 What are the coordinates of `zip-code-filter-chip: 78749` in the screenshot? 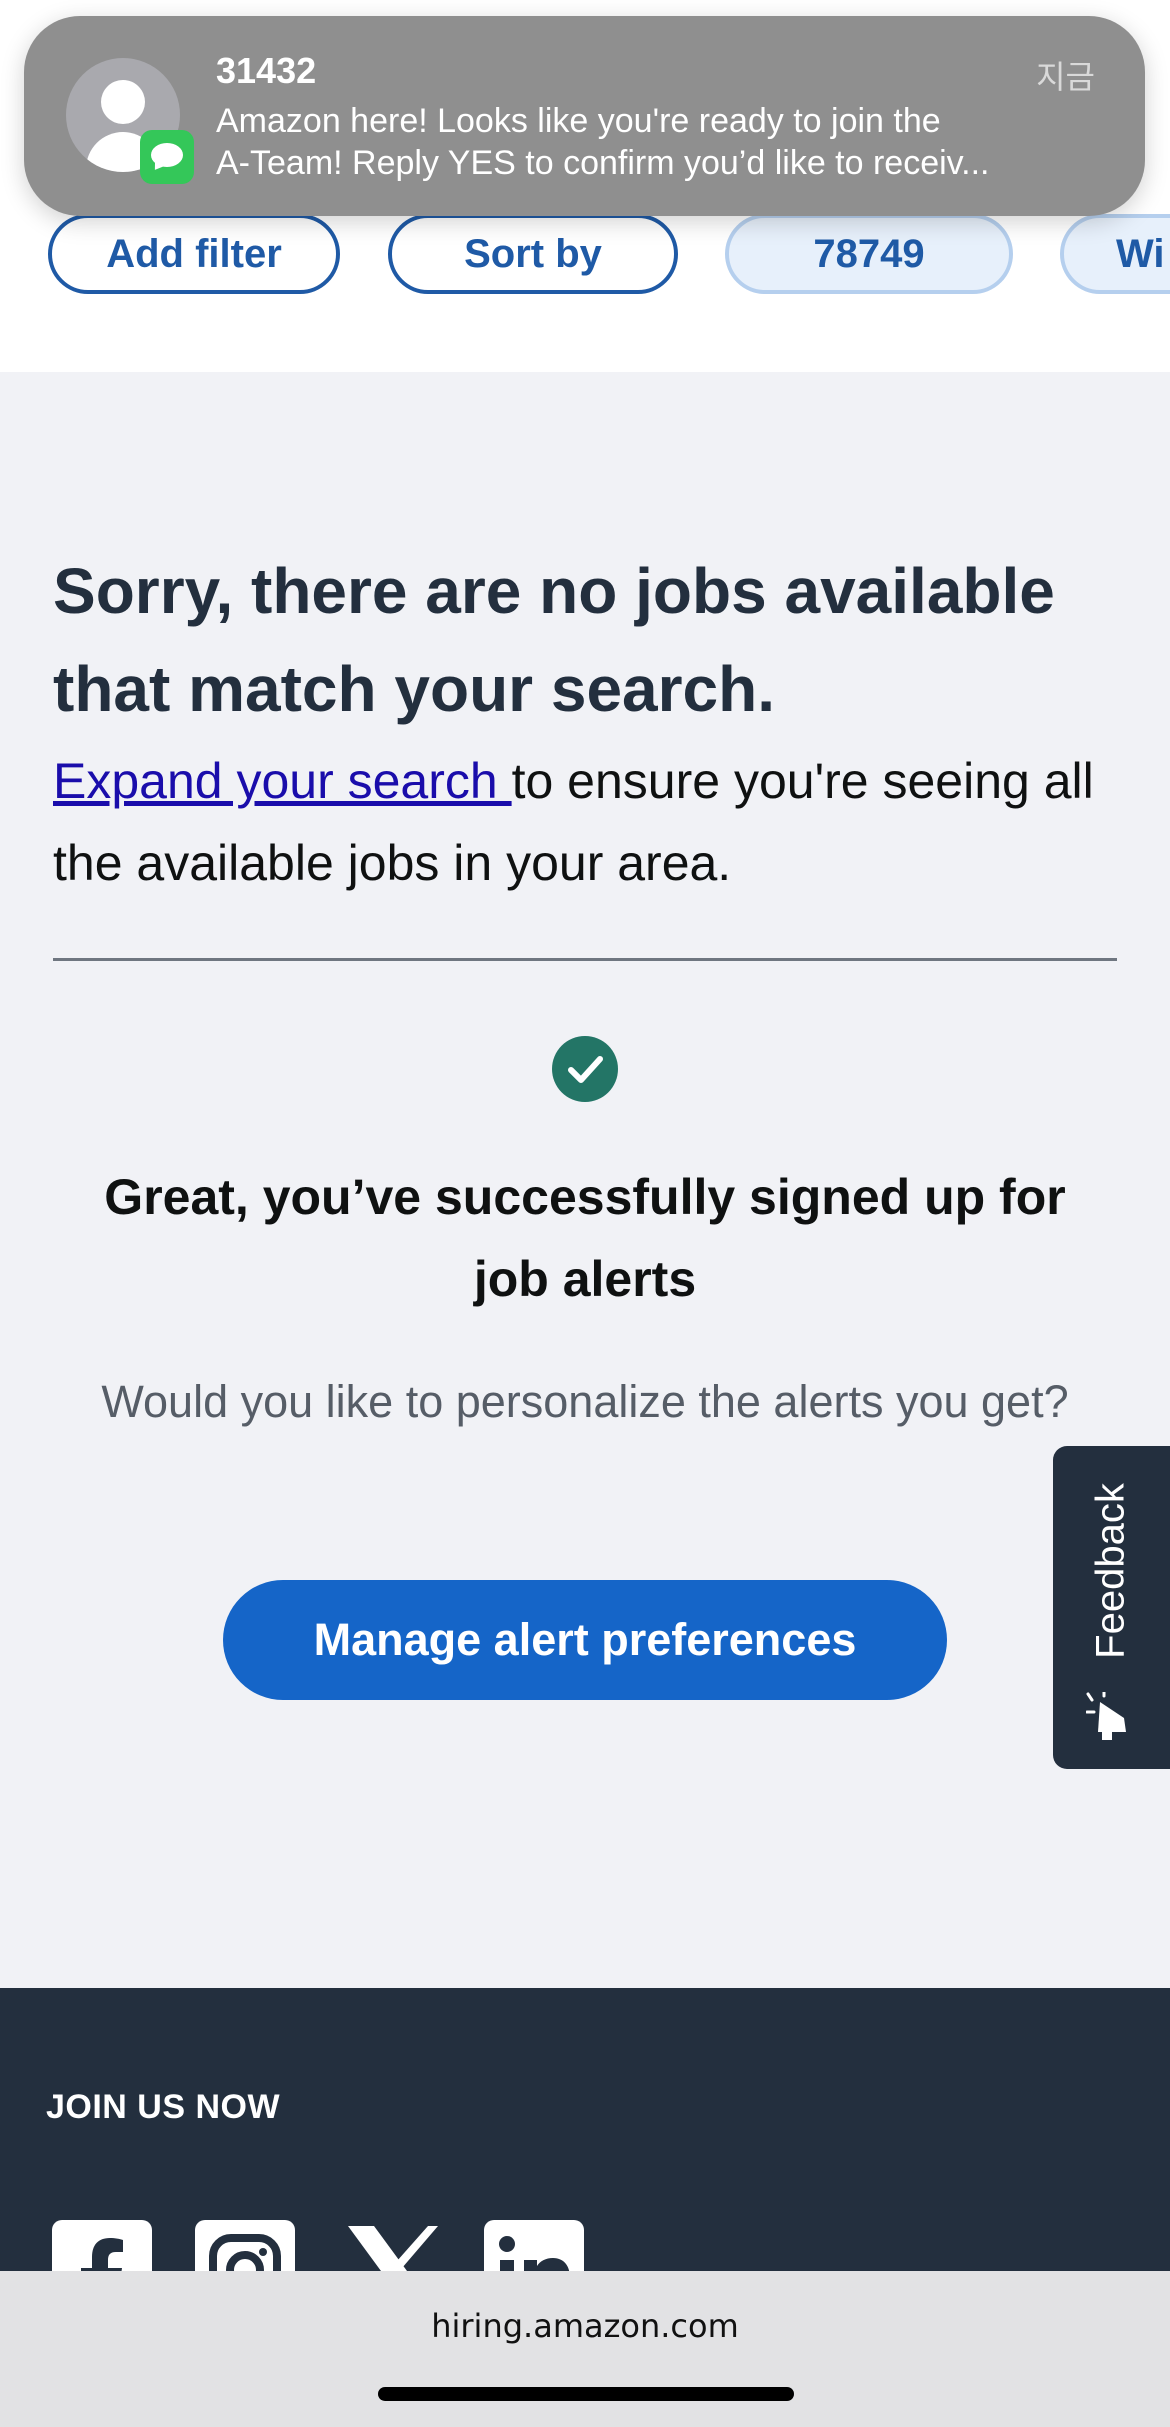 It's located at (869, 254).